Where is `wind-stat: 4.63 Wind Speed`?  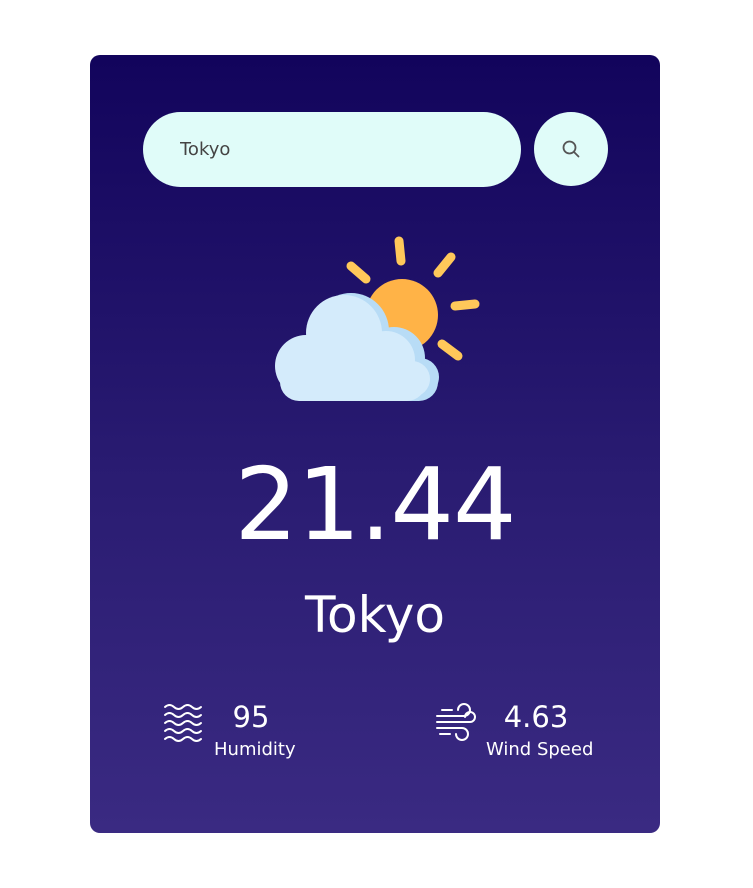 wind-stat: 4.63 Wind Speed is located at coordinates (524, 730).